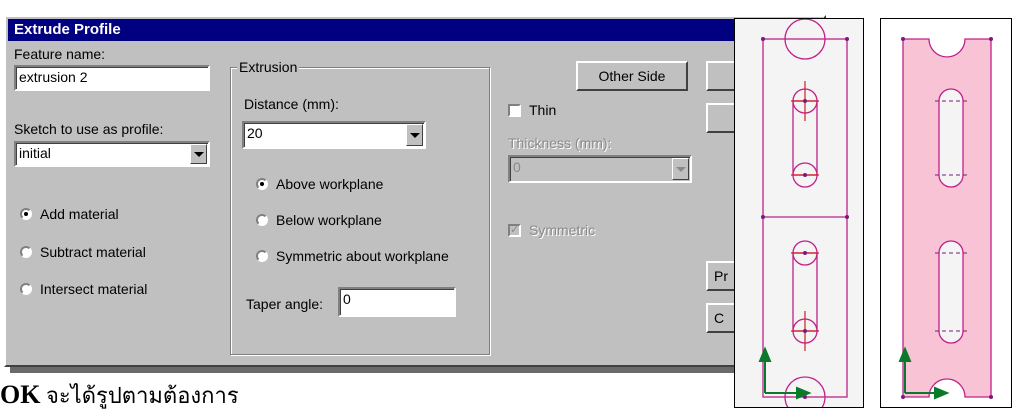 The height and width of the screenshot is (413, 1012). Describe the element at coordinates (334, 135) in the screenshot. I see `distance-select: 20` at that location.